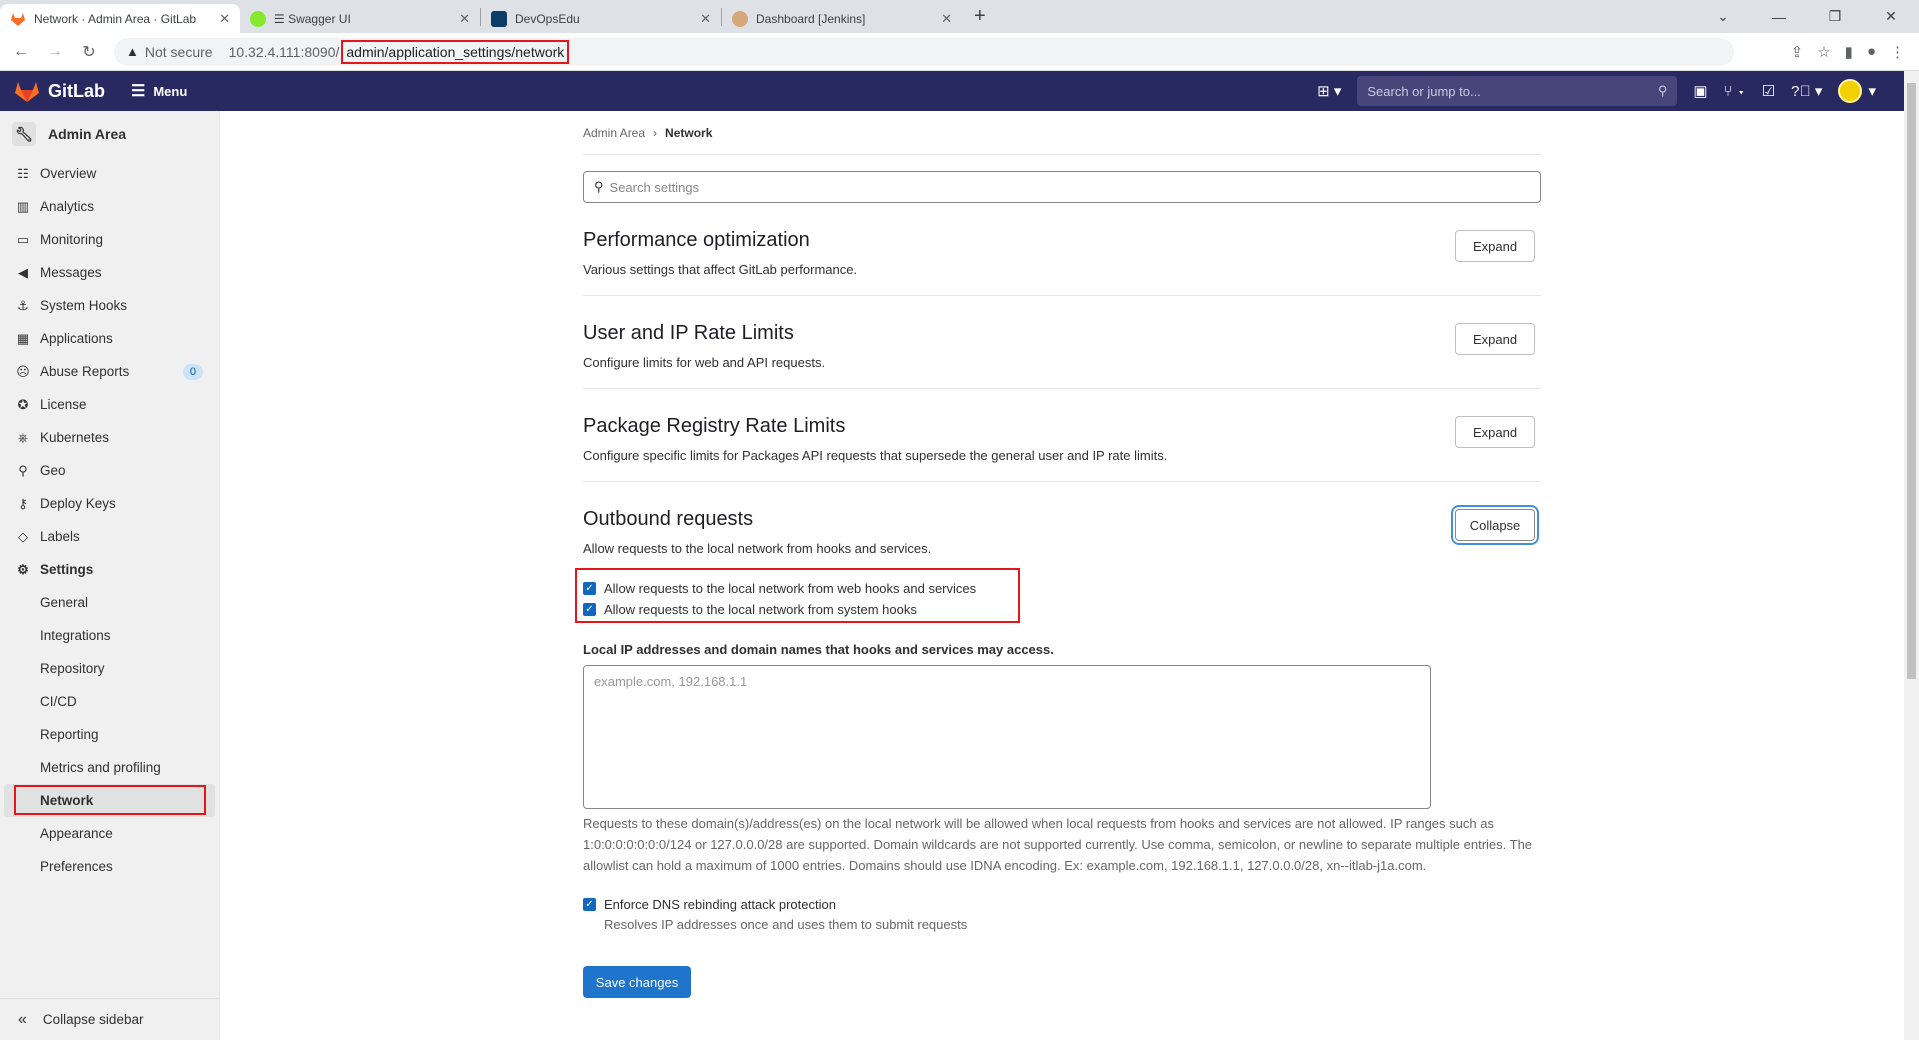  I want to click on gitlab-home-link: GitLab, so click(59, 91).